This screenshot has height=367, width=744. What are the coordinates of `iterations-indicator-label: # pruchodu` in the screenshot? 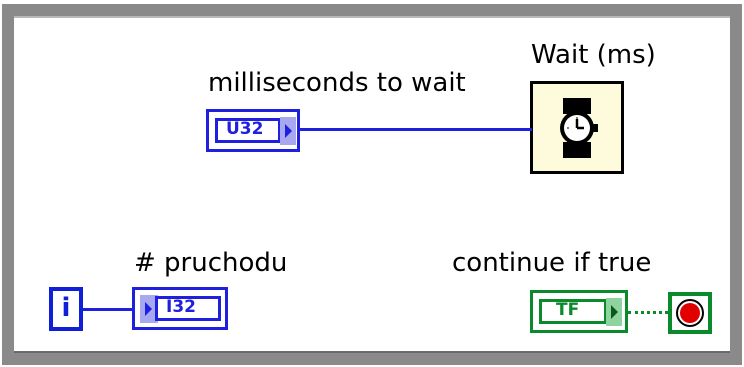 It's located at (211, 263).